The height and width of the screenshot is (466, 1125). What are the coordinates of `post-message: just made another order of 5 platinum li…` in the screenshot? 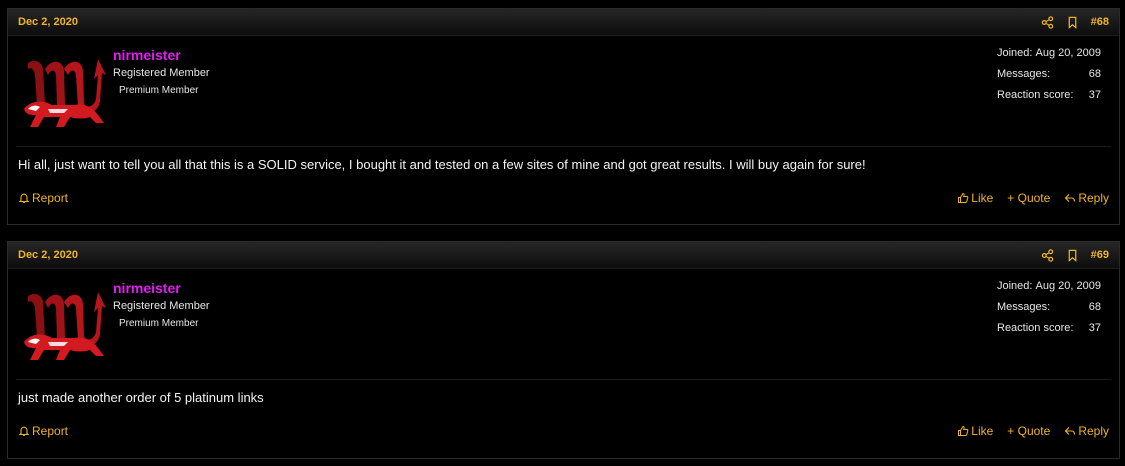 It's located at (141, 397).